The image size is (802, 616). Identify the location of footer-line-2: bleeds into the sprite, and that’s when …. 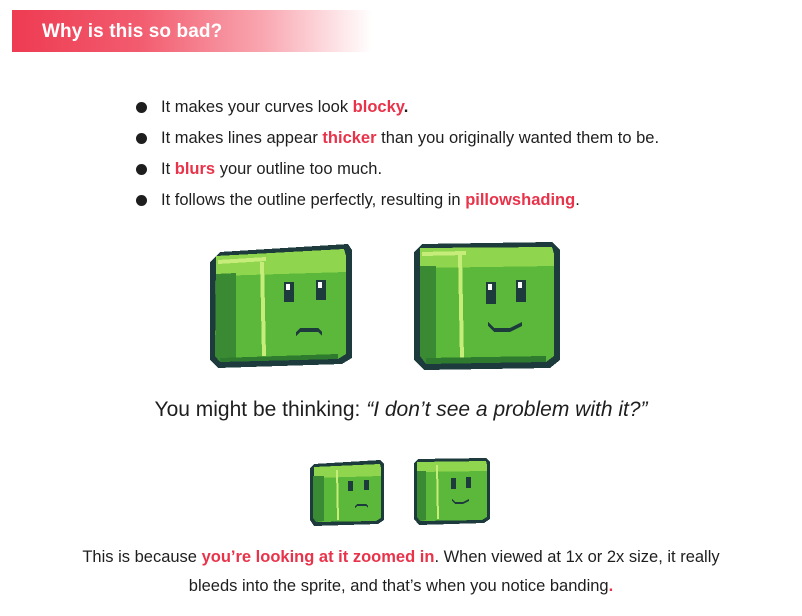
(401, 586).